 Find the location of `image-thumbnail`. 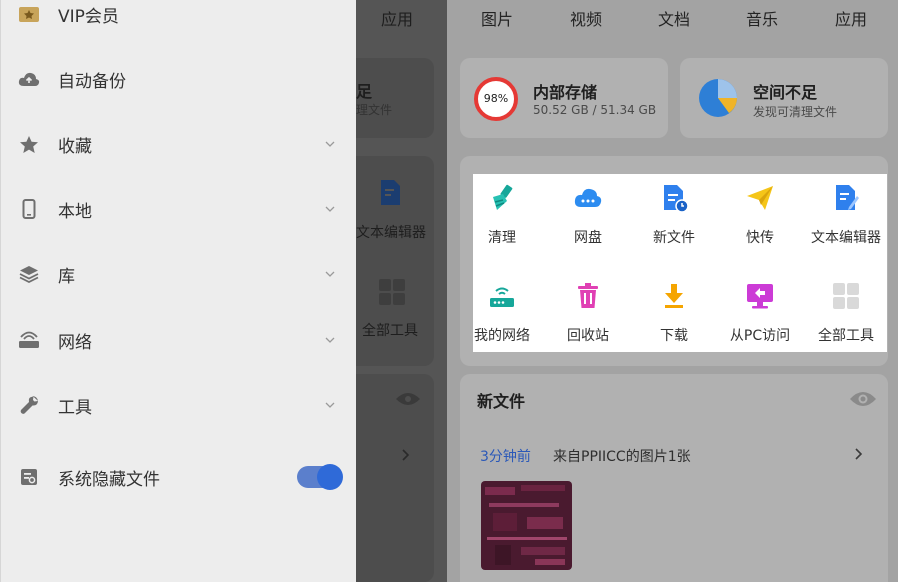

image-thumbnail is located at coordinates (526, 525).